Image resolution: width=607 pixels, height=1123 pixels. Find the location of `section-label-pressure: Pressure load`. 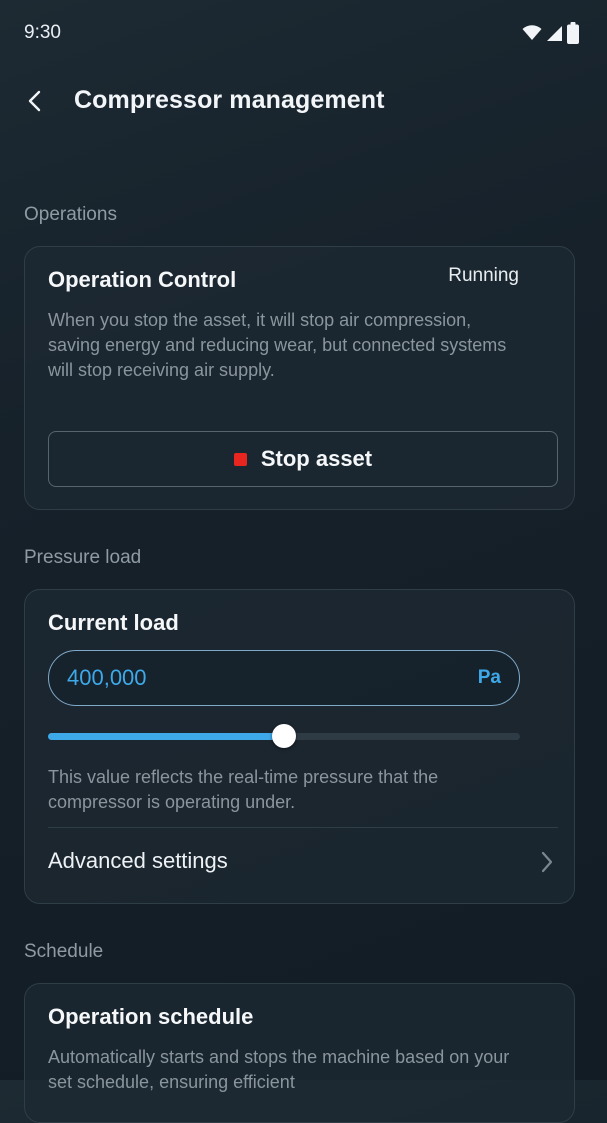

section-label-pressure: Pressure load is located at coordinates (83, 557).